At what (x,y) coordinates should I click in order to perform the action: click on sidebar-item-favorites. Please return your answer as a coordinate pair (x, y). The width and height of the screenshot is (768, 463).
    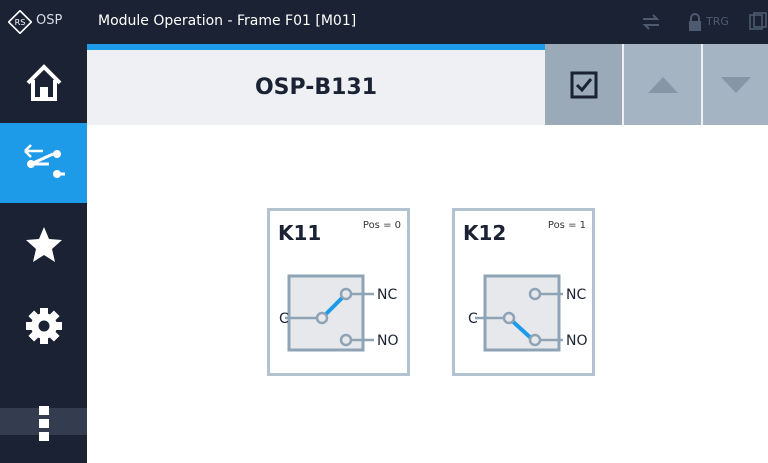
    Looking at the image, I should click on (43, 244).